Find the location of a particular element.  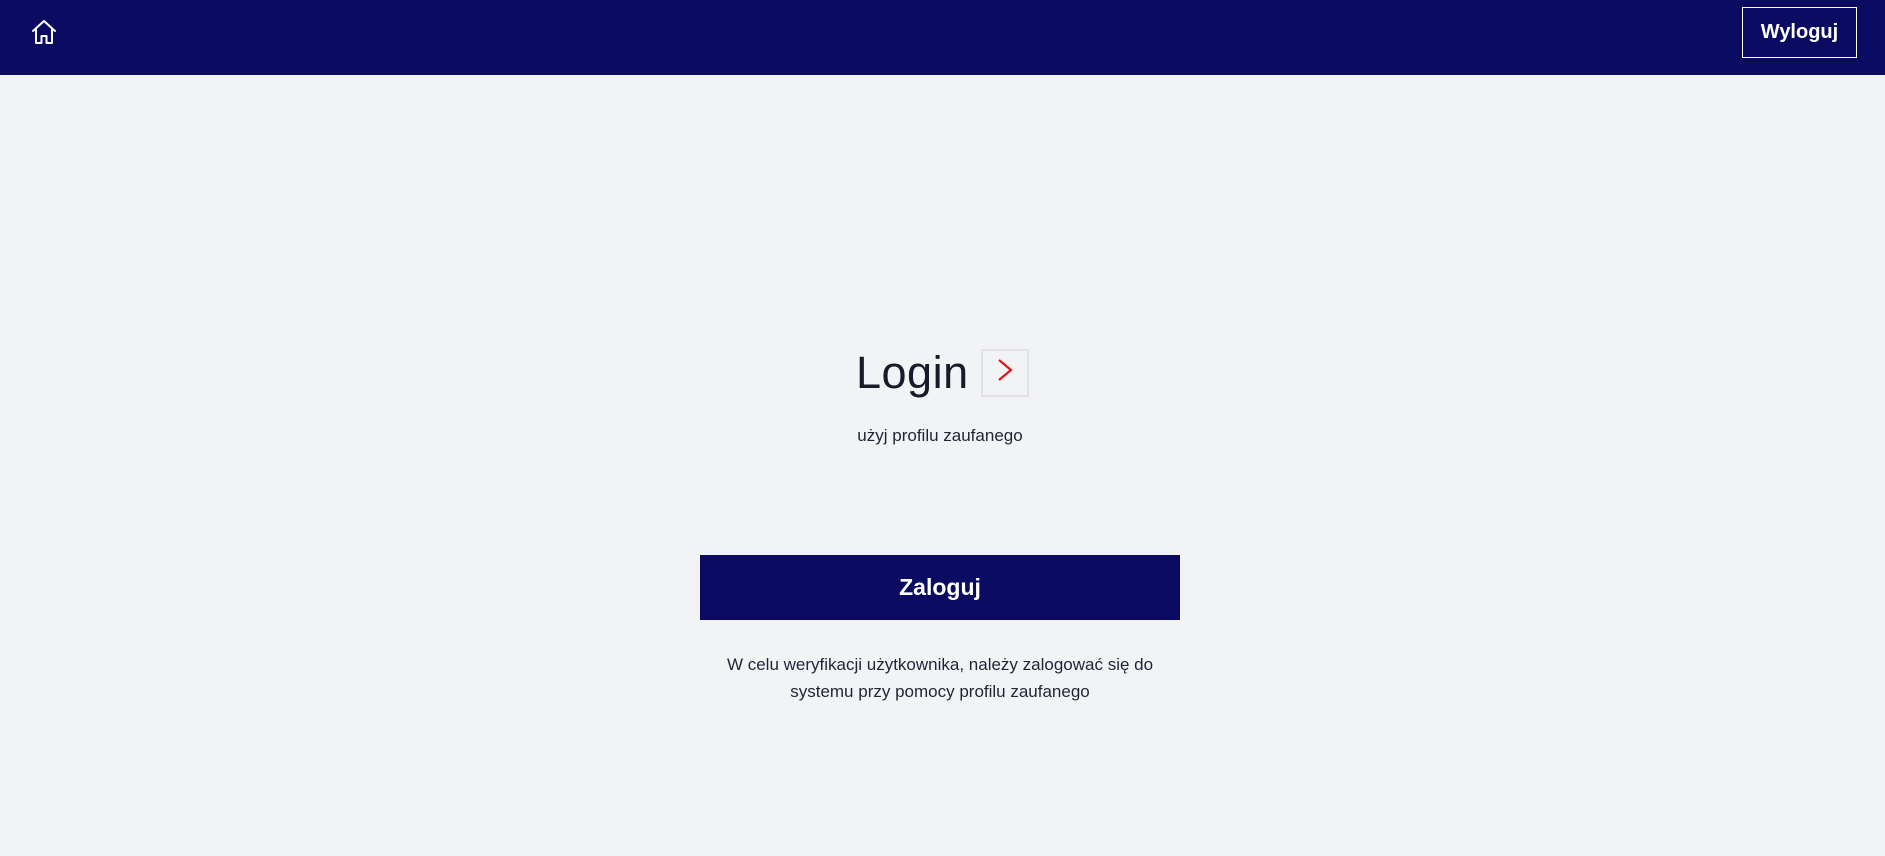

top-navigation-bar: Wyloguj is located at coordinates (942, 37).